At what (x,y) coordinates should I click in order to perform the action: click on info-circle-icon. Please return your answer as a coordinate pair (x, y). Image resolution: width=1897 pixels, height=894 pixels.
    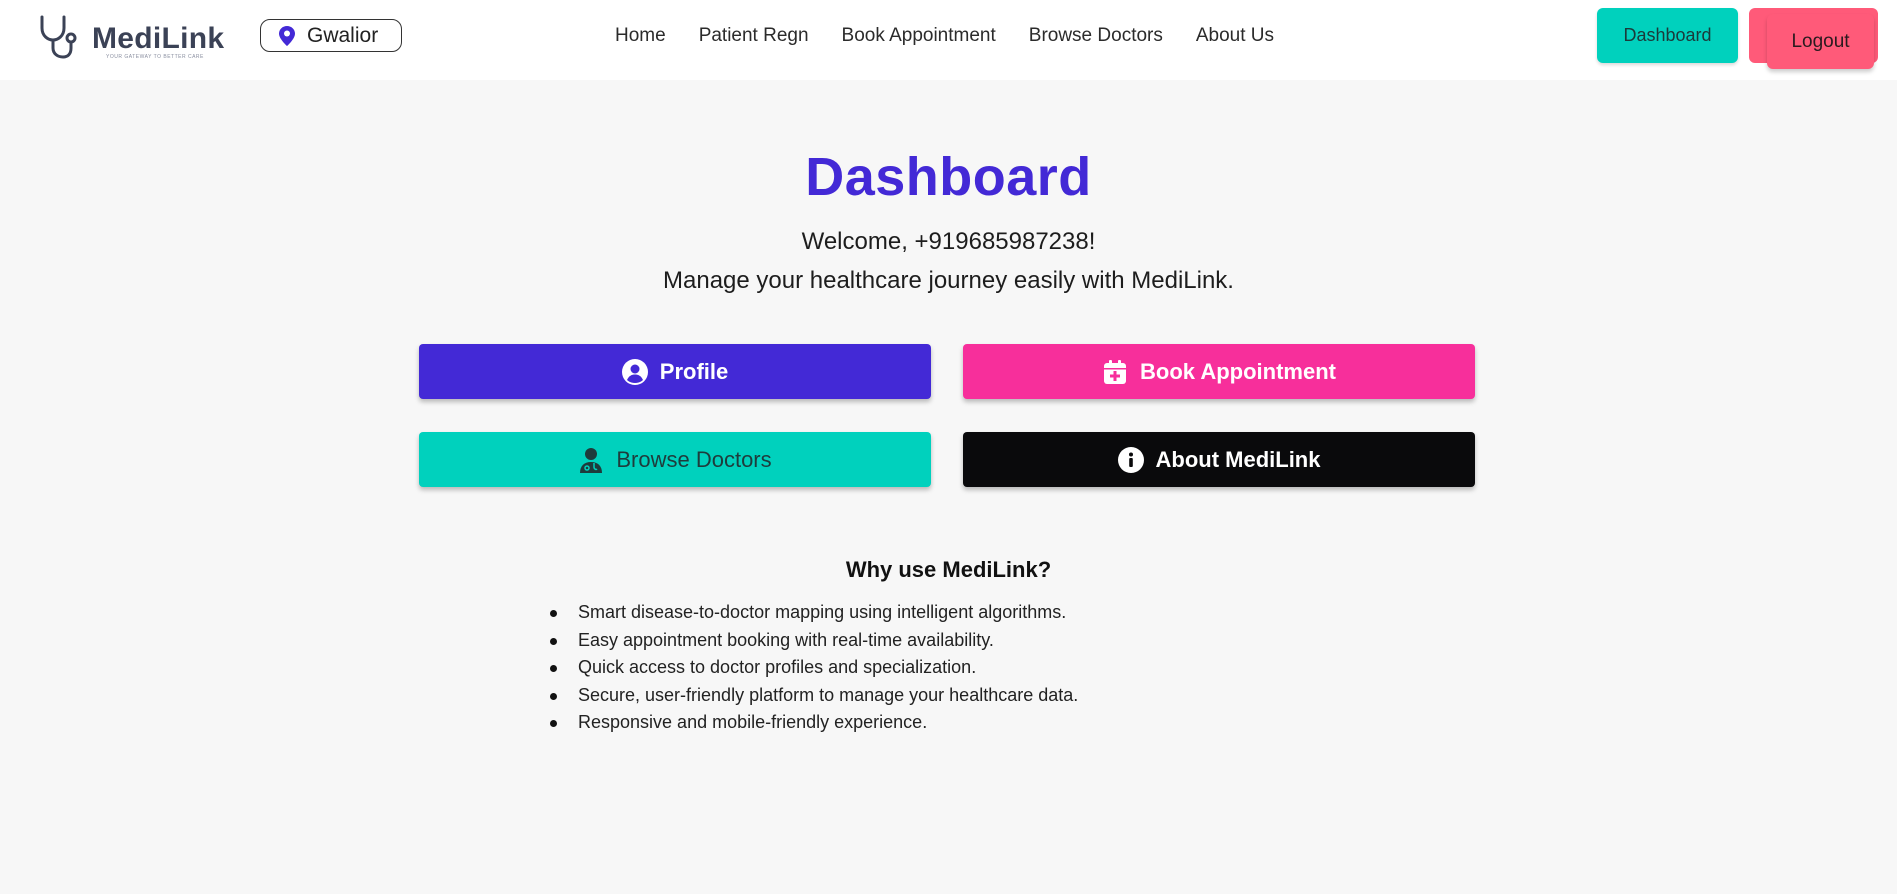
    Looking at the image, I should click on (1130, 459).